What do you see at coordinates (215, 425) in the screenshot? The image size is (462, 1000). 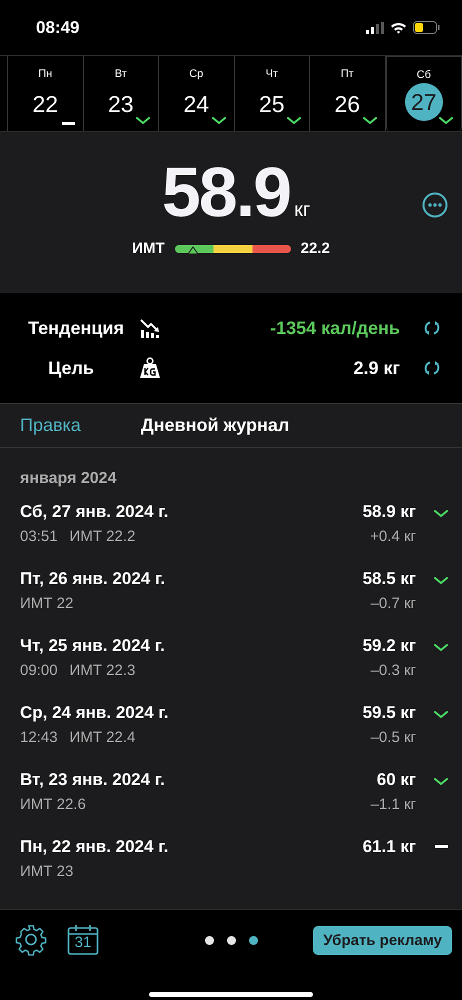 I see `journal-title: Дневной журнал` at bounding box center [215, 425].